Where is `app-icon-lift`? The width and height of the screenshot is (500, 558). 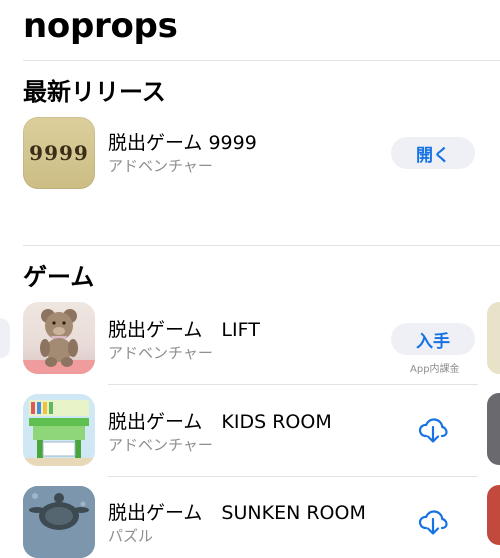 app-icon-lift is located at coordinates (59, 338).